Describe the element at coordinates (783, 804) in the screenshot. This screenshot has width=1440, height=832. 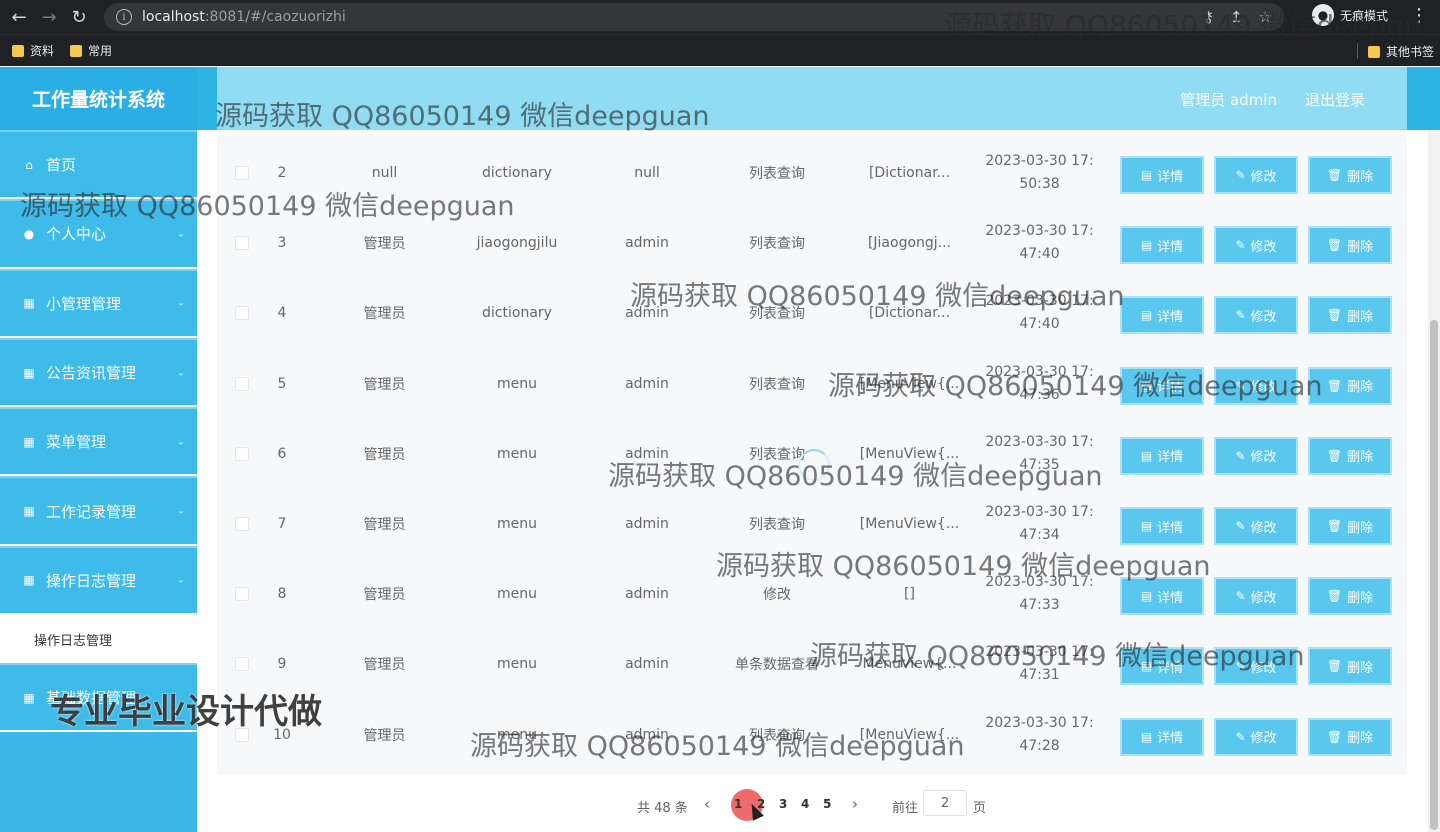
I see `page-3: 3` at that location.